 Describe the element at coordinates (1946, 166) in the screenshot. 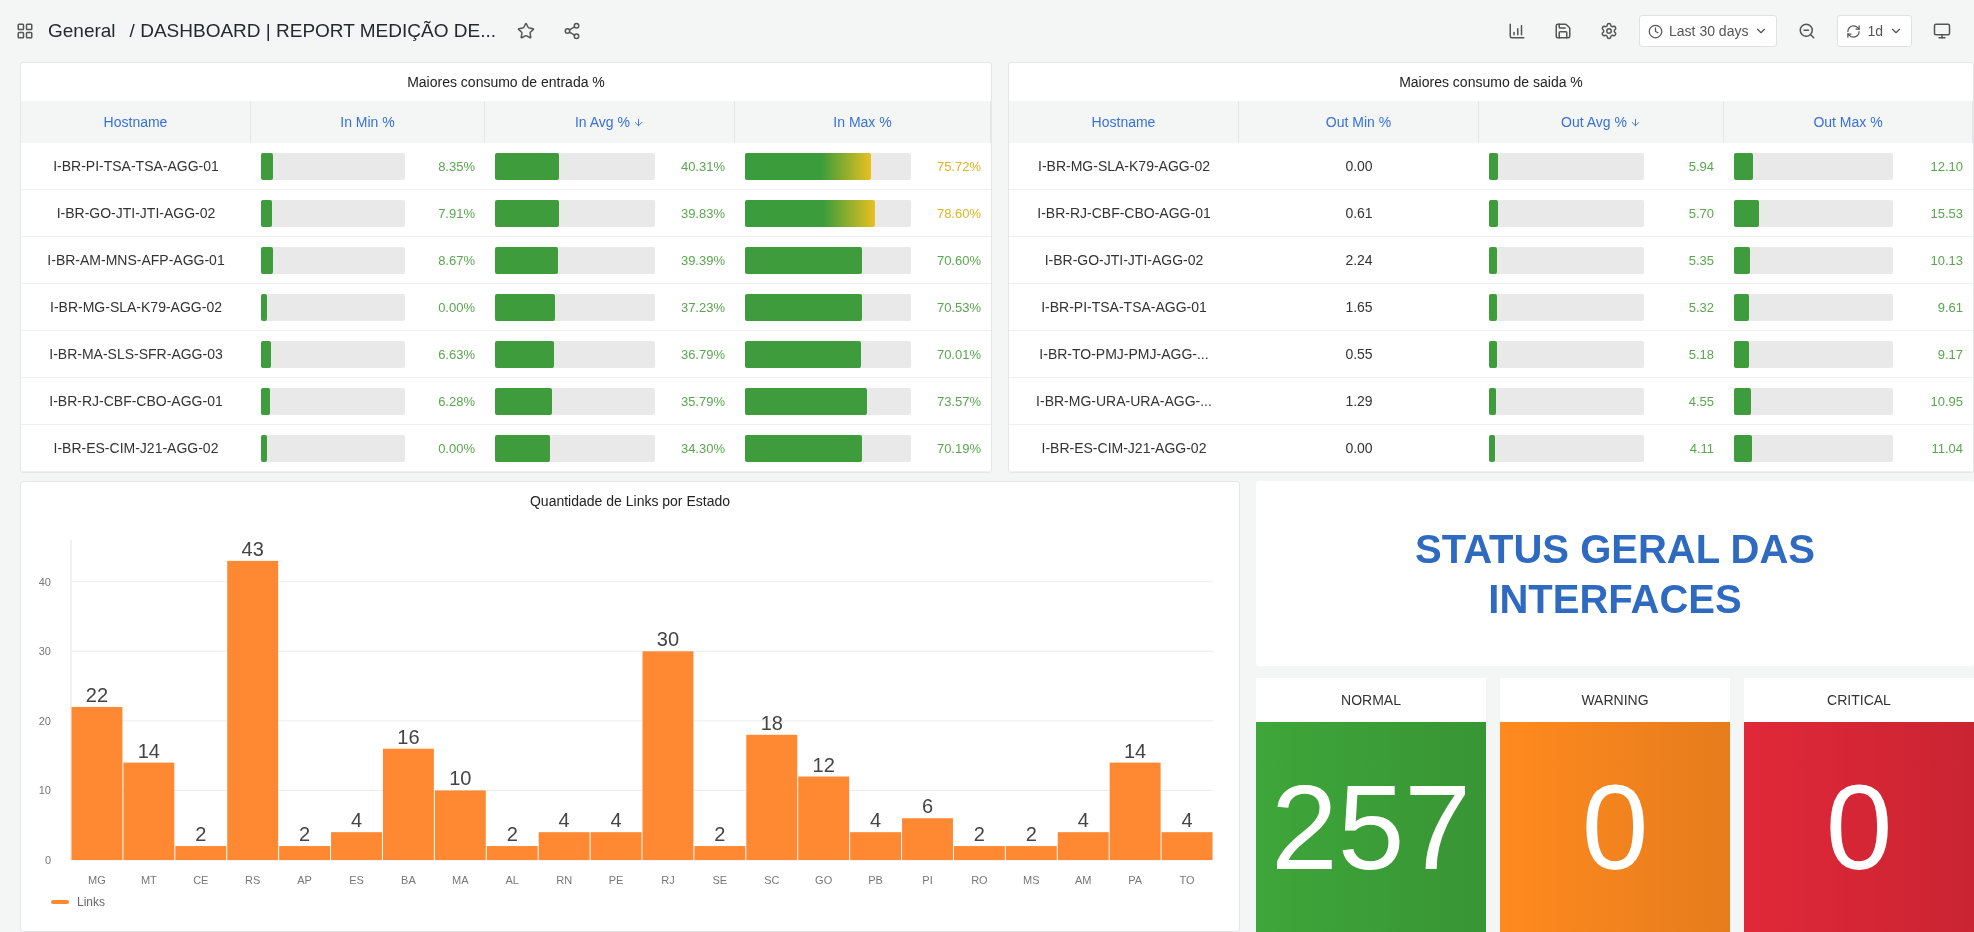

I see `gauge-value: 12.10` at that location.